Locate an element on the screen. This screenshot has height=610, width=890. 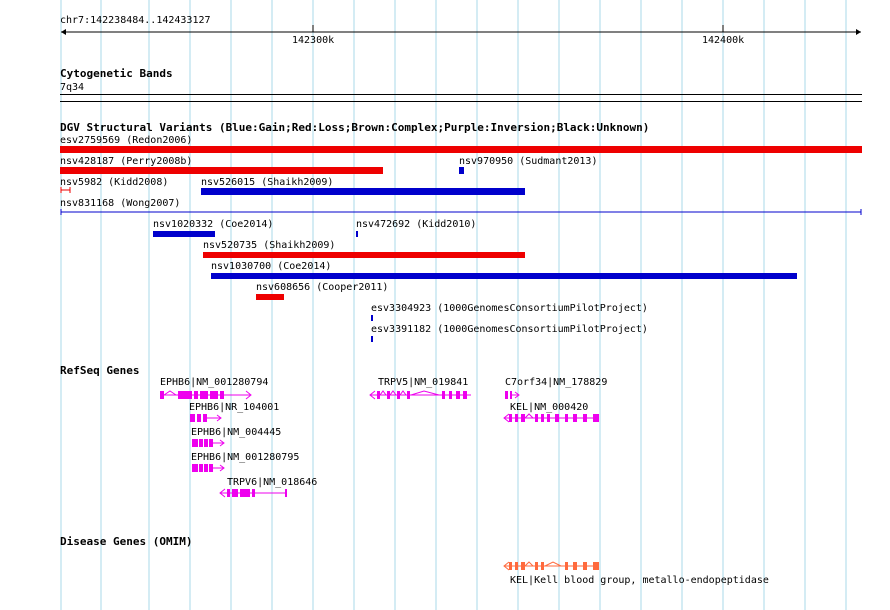
ruler-tick-label: 142300k is located at coordinates (313, 40).